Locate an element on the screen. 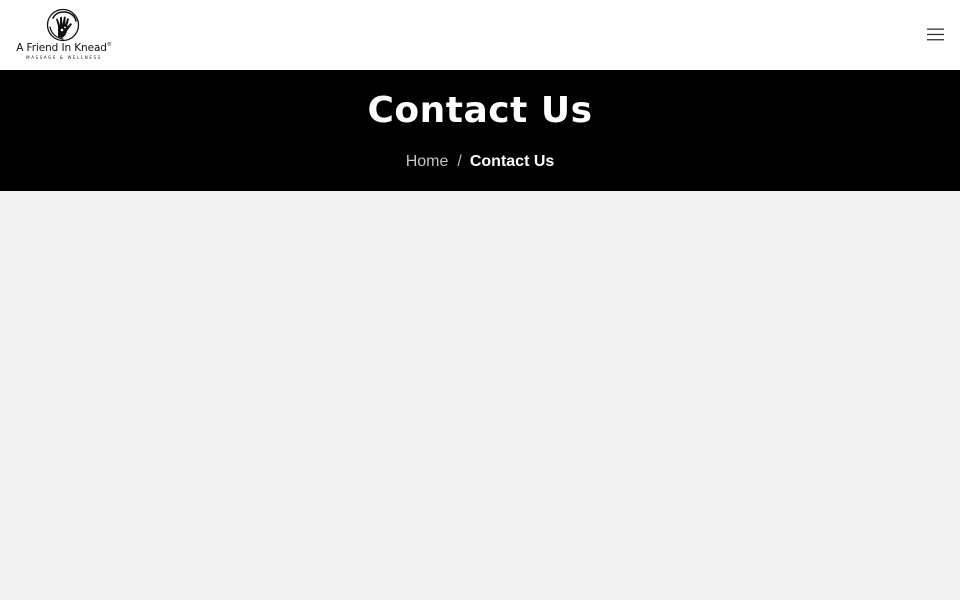  logo-name: A Friend In Knead® is located at coordinates (64, 48).